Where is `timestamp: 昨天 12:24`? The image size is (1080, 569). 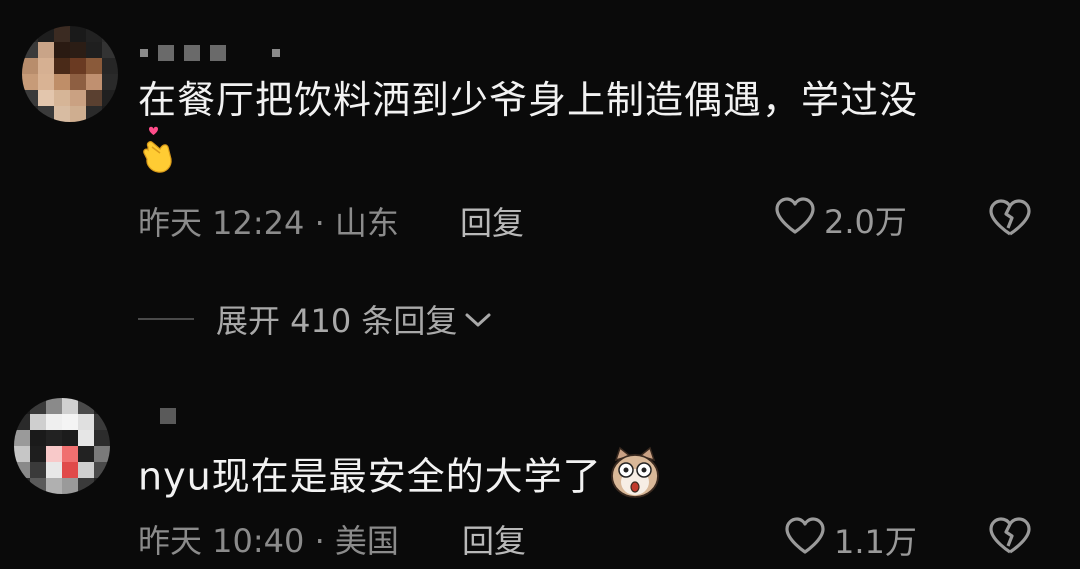
timestamp: 昨天 12:24 is located at coordinates (221, 223).